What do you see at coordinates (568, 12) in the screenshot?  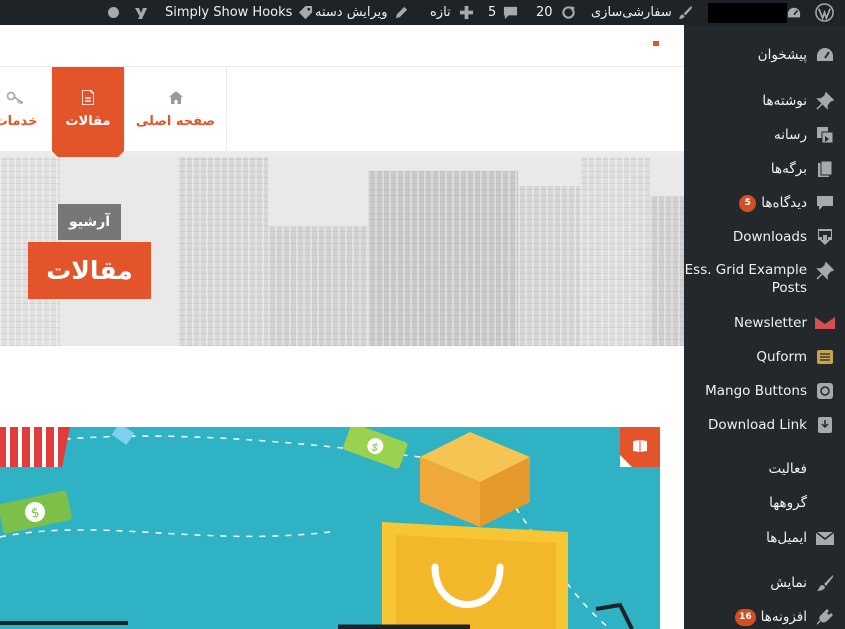 I see `refresh-icon` at bounding box center [568, 12].